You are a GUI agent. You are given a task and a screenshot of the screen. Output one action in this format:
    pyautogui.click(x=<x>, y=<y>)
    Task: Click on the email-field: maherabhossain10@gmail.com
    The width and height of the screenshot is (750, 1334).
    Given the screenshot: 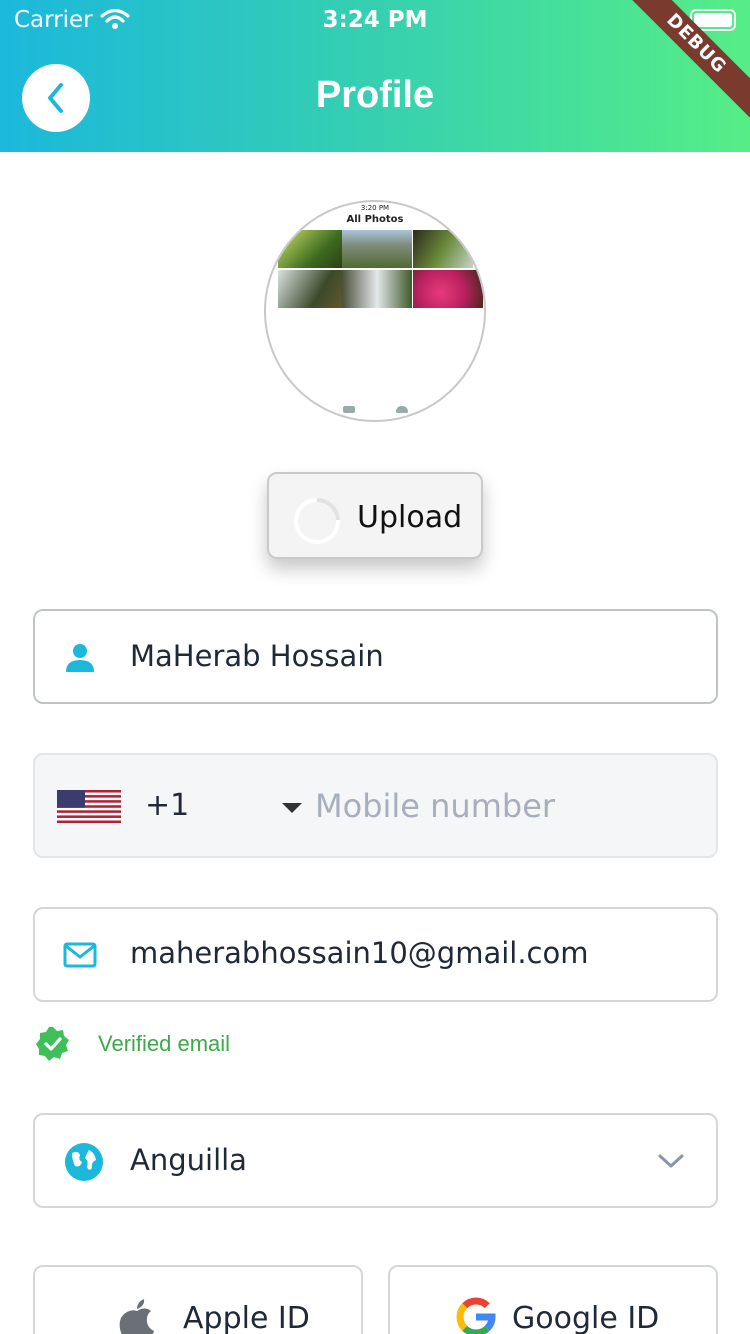 What is the action you would take?
    pyautogui.click(x=375, y=954)
    